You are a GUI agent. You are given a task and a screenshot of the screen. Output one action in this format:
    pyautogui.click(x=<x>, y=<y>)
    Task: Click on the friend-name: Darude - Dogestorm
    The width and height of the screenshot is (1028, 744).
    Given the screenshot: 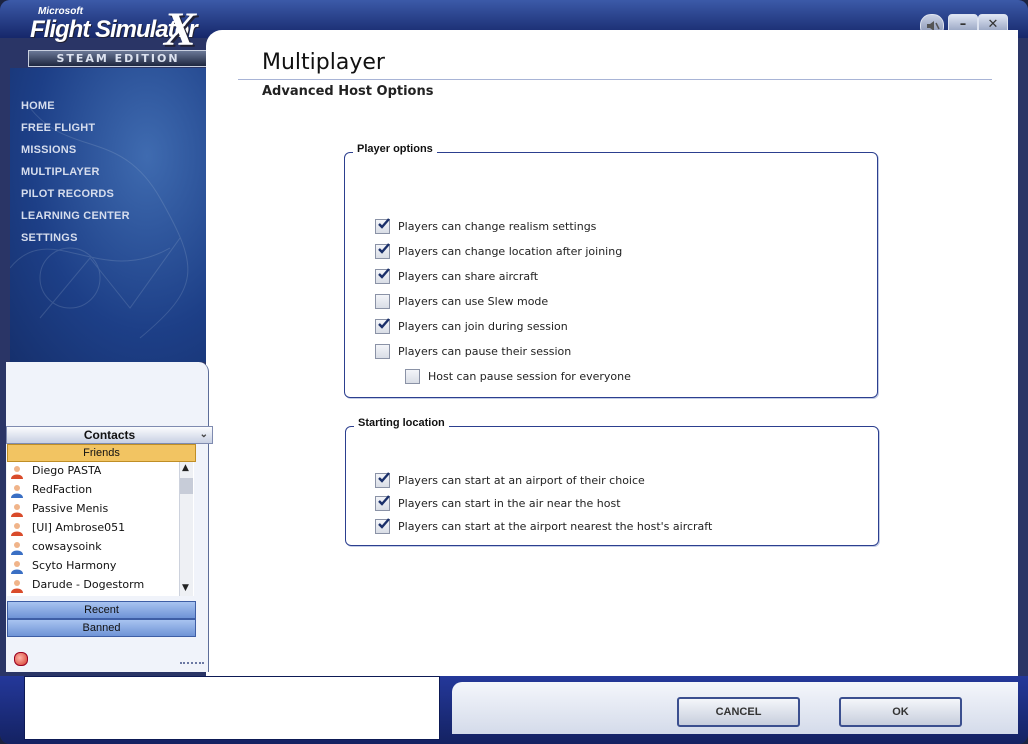 What is the action you would take?
    pyautogui.click(x=88, y=584)
    